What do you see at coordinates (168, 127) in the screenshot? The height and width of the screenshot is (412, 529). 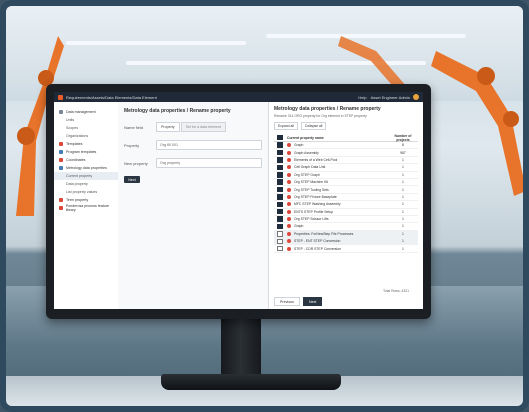 I see `tab-property: Property` at bounding box center [168, 127].